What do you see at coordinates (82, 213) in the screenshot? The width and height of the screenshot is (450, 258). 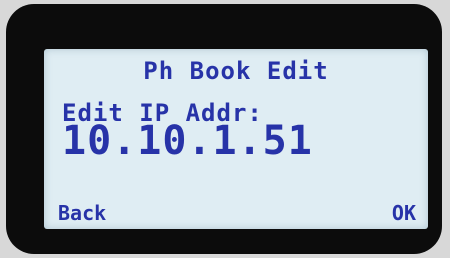 I see `back-softkey: Back` at bounding box center [82, 213].